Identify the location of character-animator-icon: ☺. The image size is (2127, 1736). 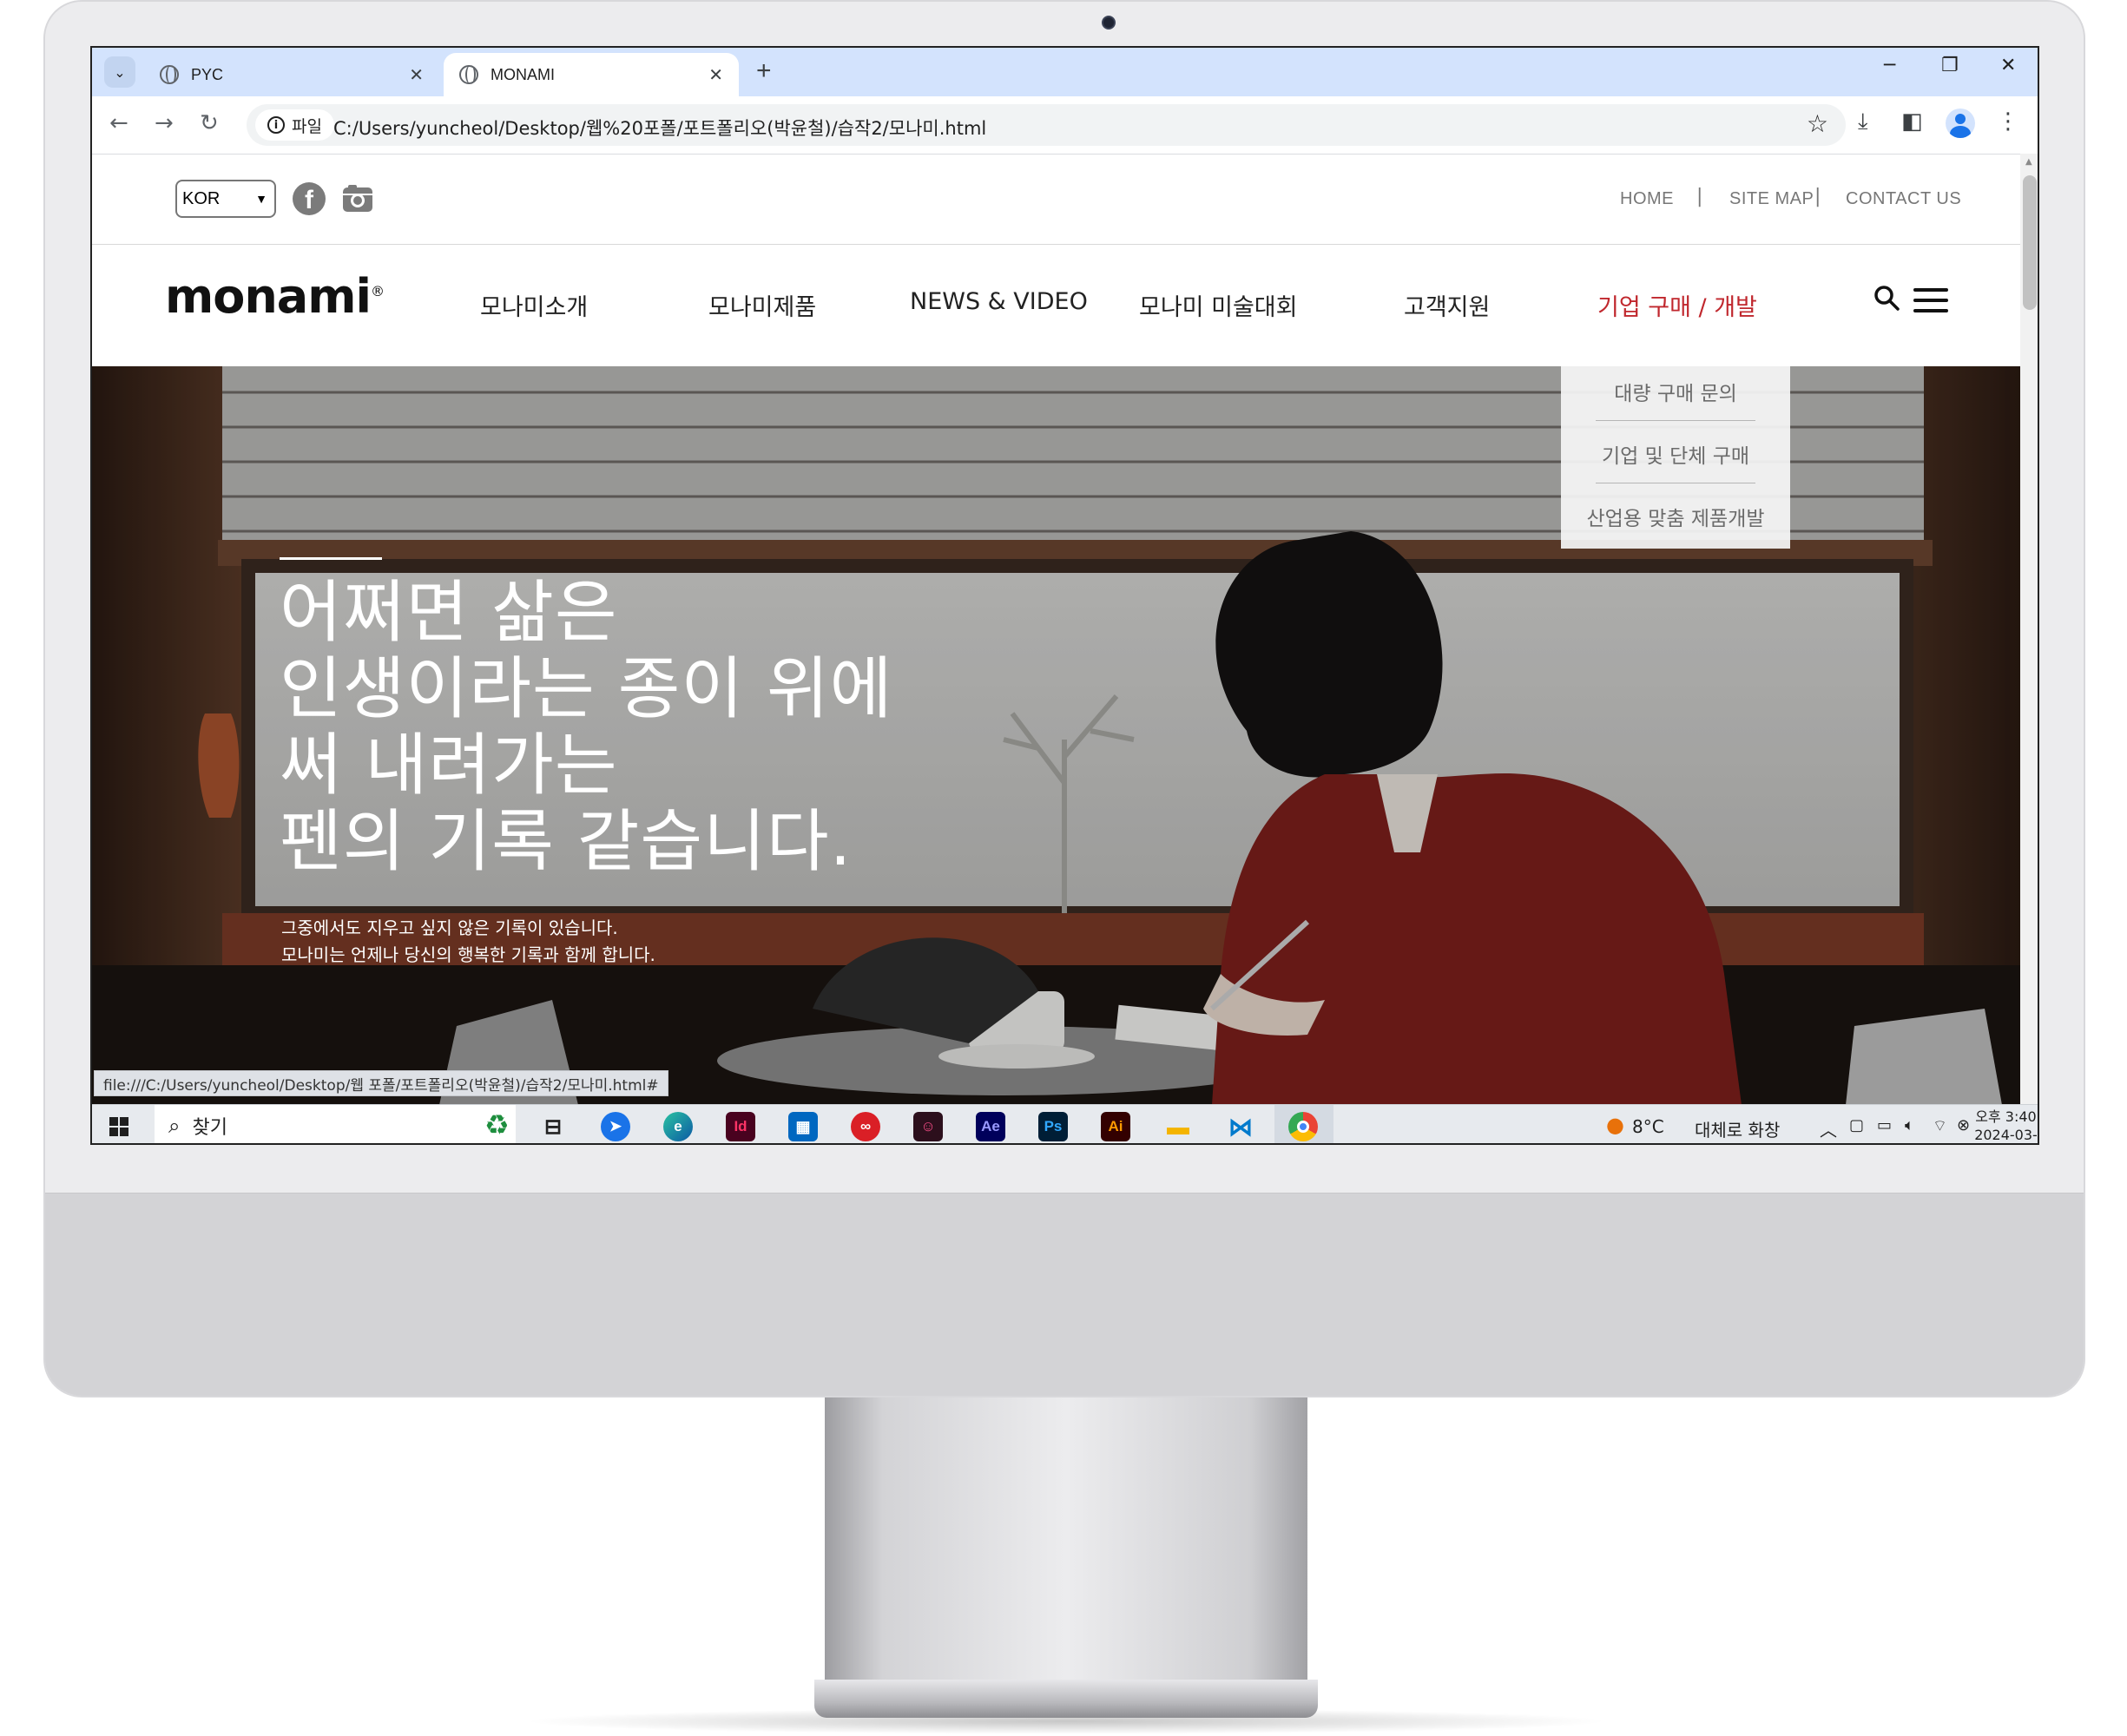
(928, 1126).